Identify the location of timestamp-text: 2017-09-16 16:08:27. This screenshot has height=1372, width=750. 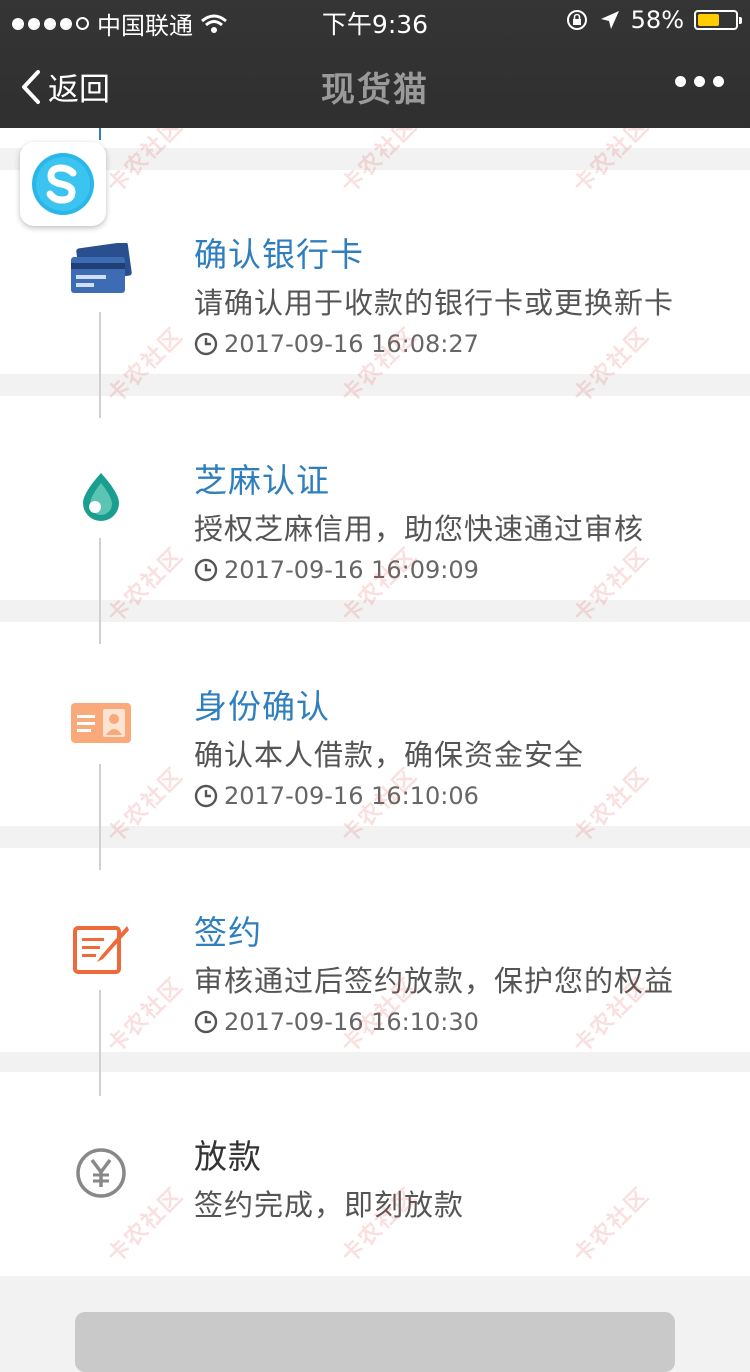
(351, 344).